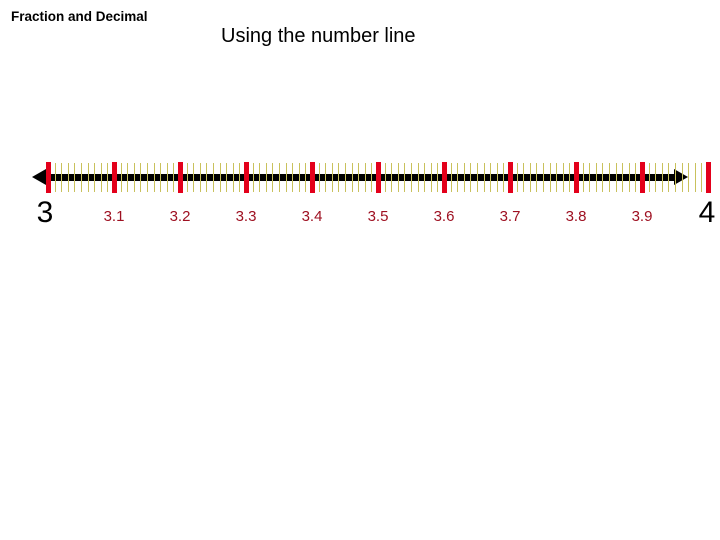 The width and height of the screenshot is (720, 540). Describe the element at coordinates (180, 216) in the screenshot. I see `tick-label: 3.2` at that location.